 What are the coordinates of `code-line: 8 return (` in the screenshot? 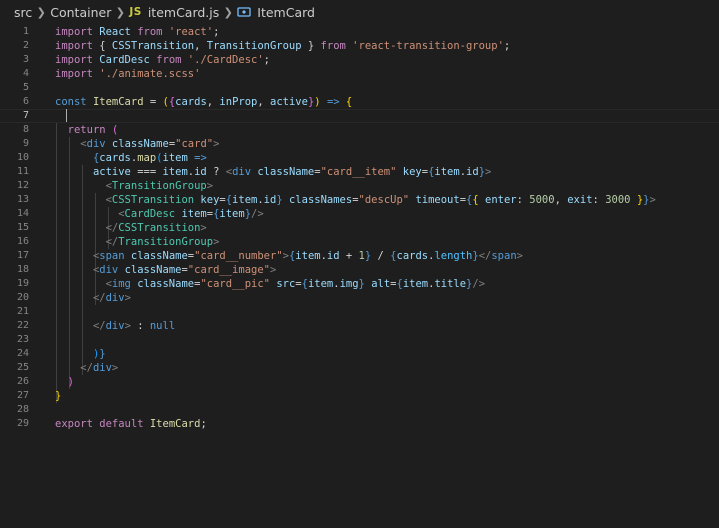 It's located at (359, 130).